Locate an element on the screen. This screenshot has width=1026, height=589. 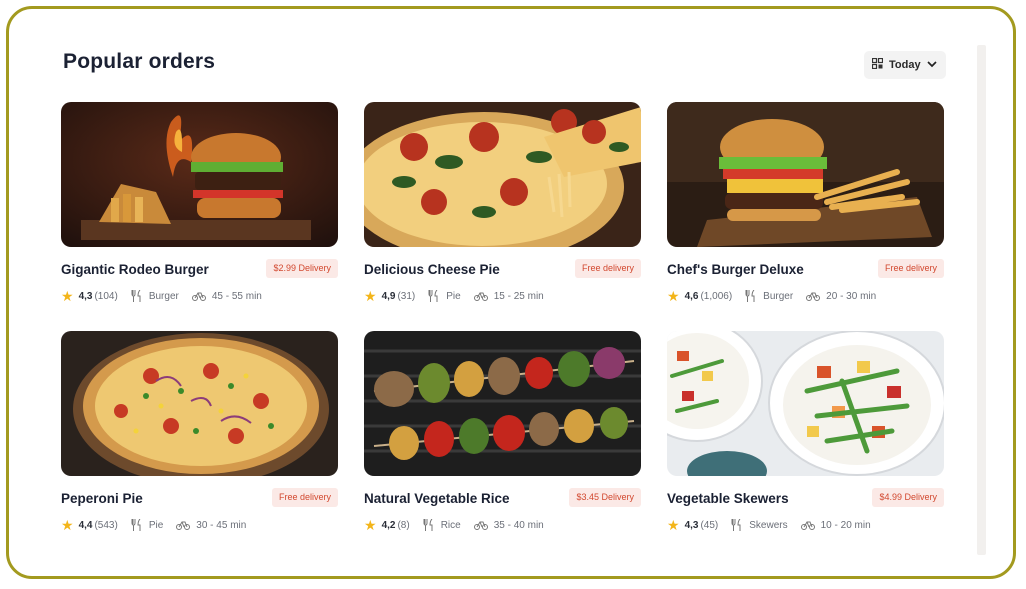
delivery-time: 30 - 45 min is located at coordinates (221, 525).